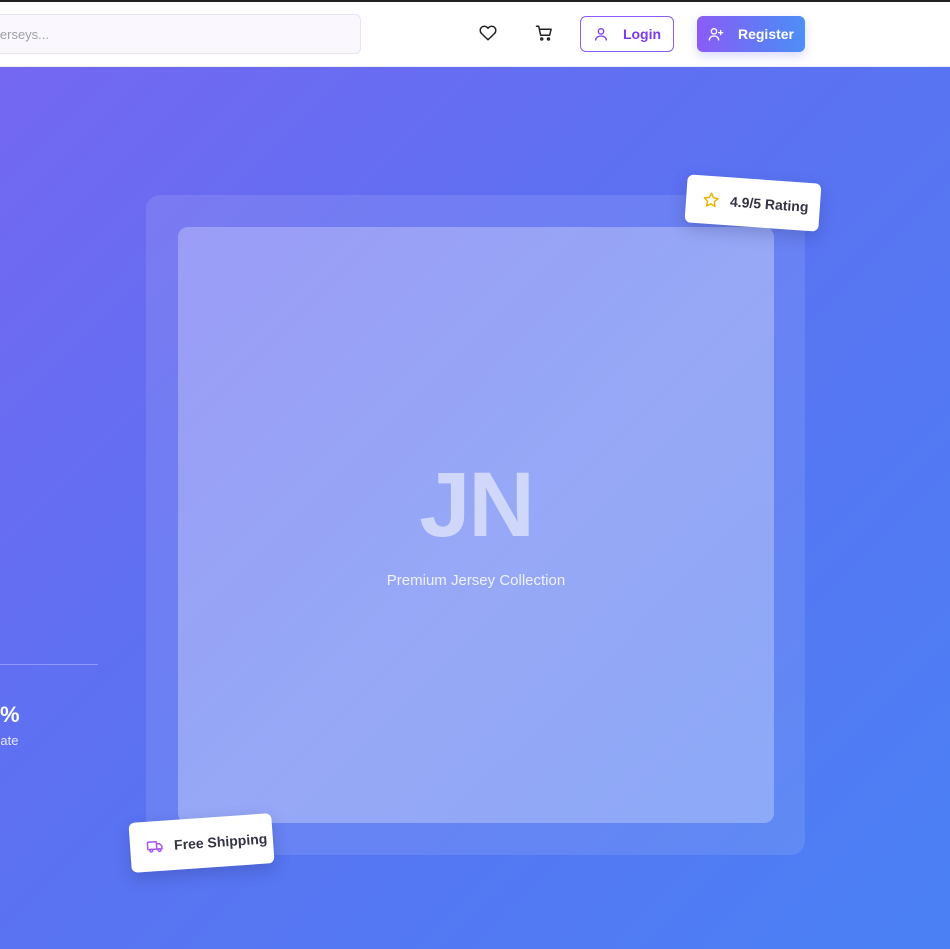  What do you see at coordinates (49, 664) in the screenshot?
I see `stats-divider` at bounding box center [49, 664].